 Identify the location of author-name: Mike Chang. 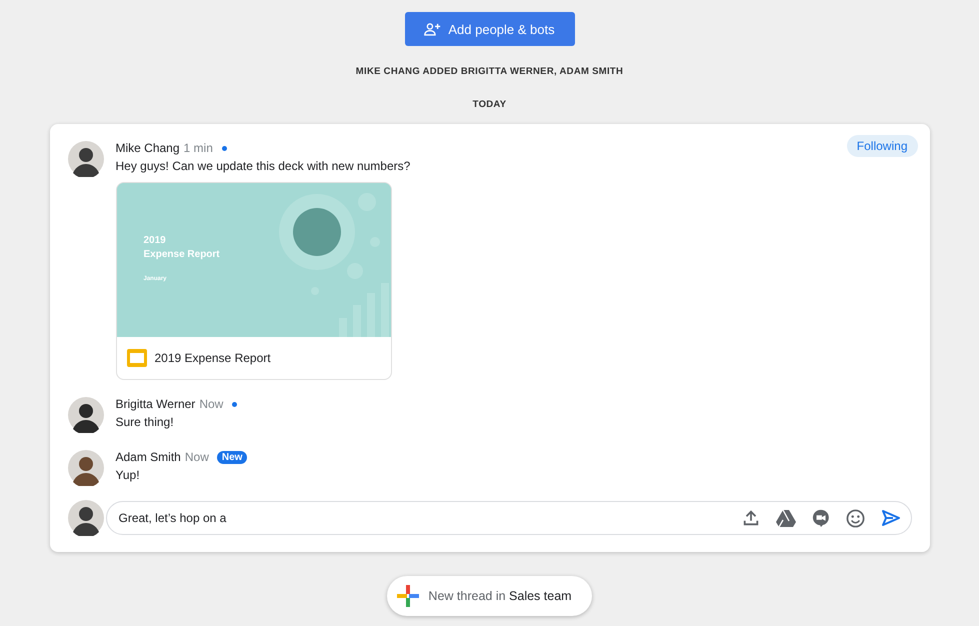
(148, 148).